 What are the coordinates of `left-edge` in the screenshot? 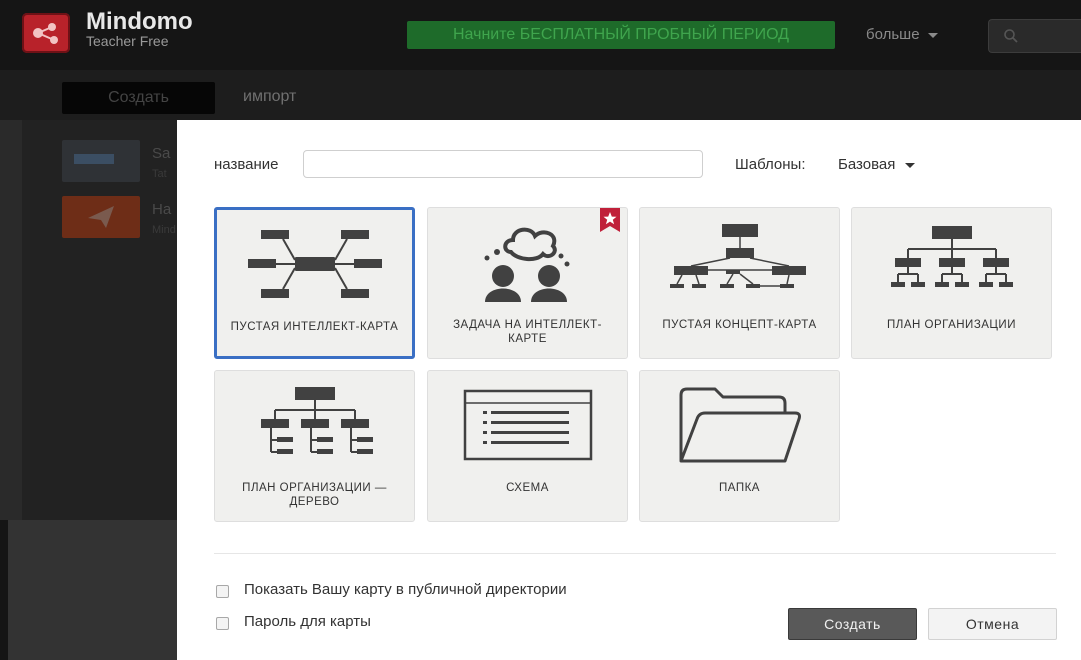 It's located at (4, 590).